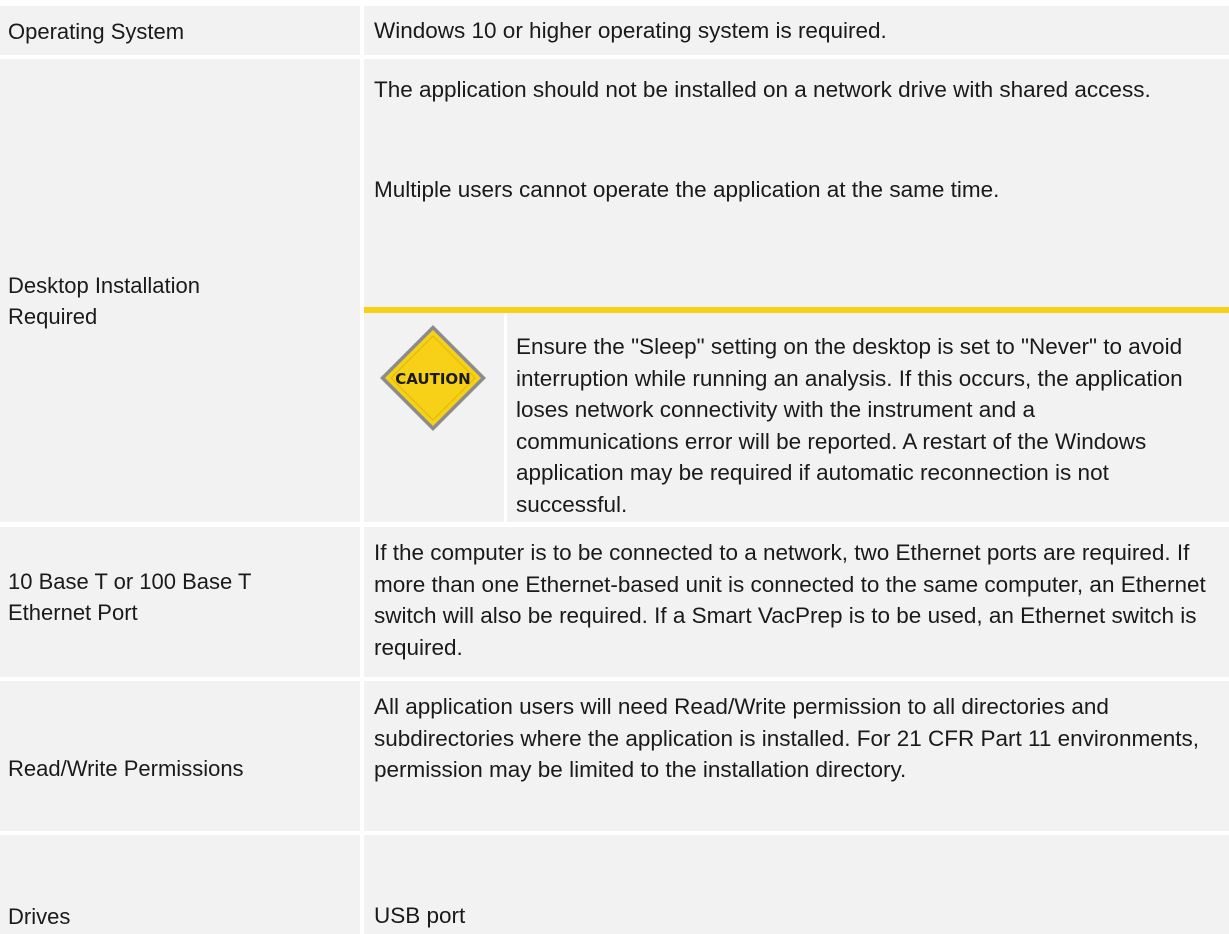 The image size is (1229, 934). I want to click on row-label-line: Required, so click(53, 316).